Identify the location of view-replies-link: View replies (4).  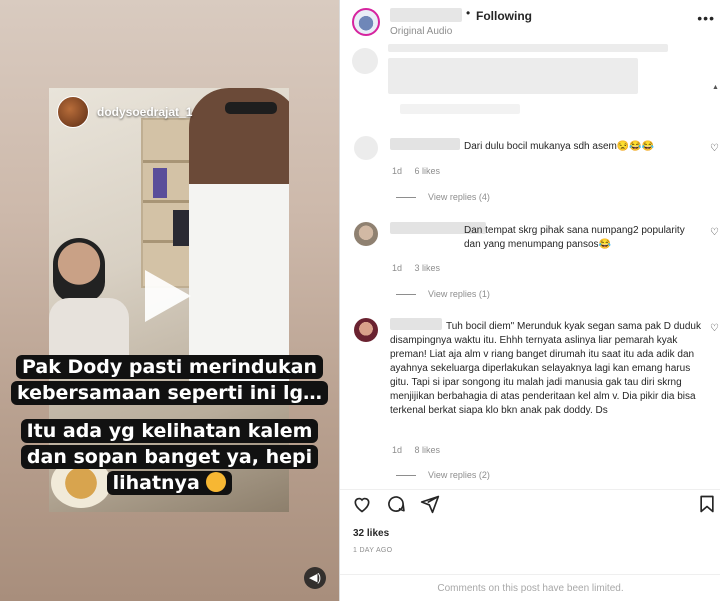
(443, 197).